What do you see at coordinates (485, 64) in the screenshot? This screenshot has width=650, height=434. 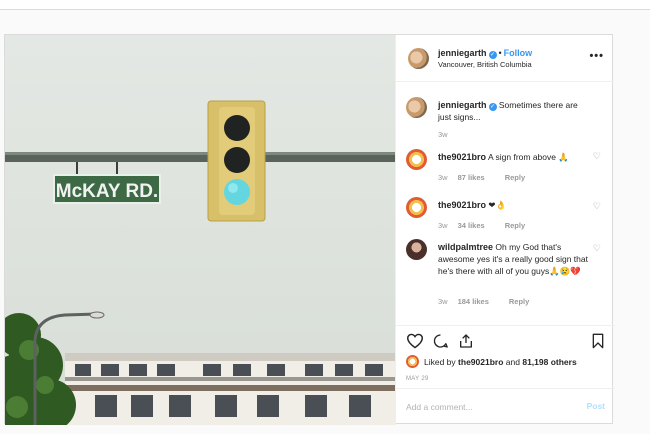 I see `post-location: Vancouver, British Columbia` at bounding box center [485, 64].